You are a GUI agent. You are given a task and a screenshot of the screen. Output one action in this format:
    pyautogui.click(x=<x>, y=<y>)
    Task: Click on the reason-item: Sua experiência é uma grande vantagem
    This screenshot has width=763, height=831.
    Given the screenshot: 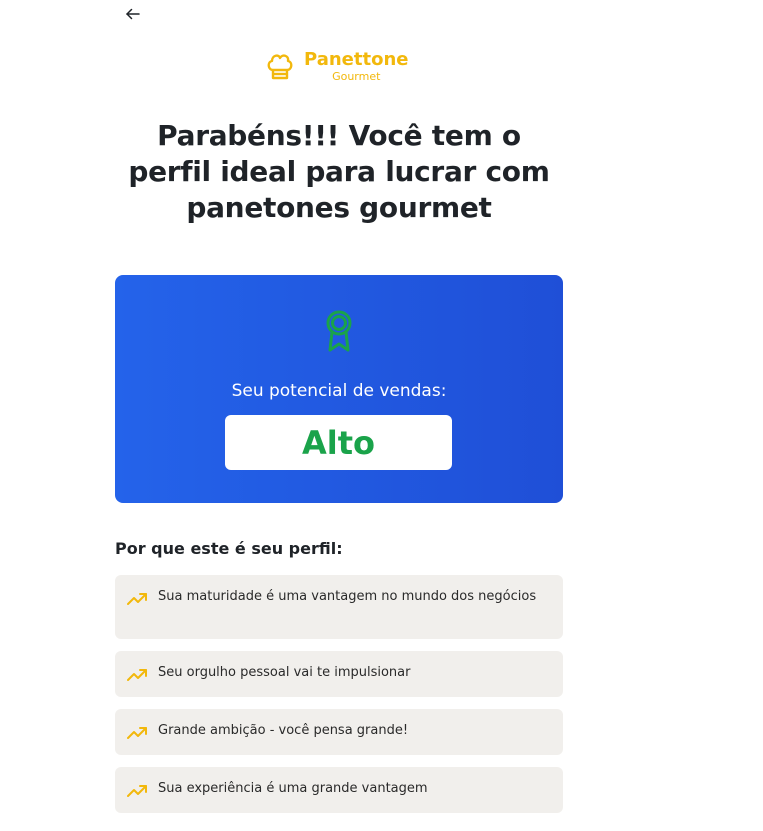 What is the action you would take?
    pyautogui.click(x=339, y=790)
    